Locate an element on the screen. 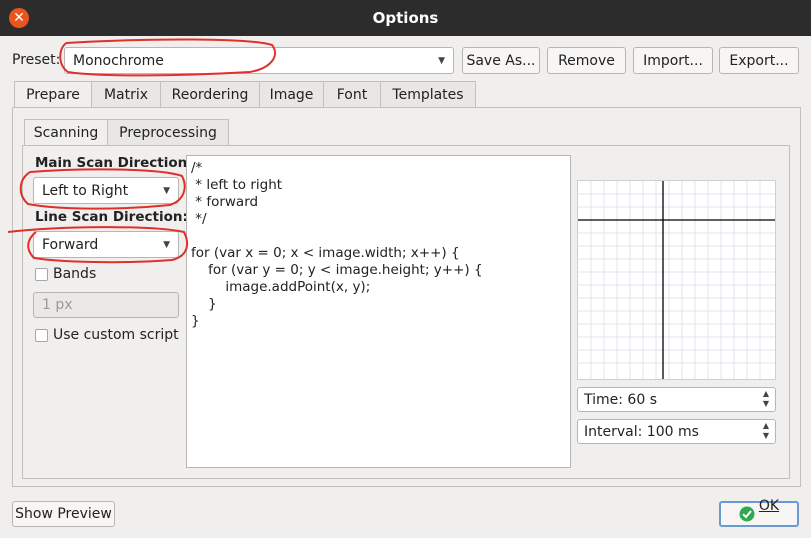 The width and height of the screenshot is (811, 538). custom-script-label: Use custom script is located at coordinates (116, 335).